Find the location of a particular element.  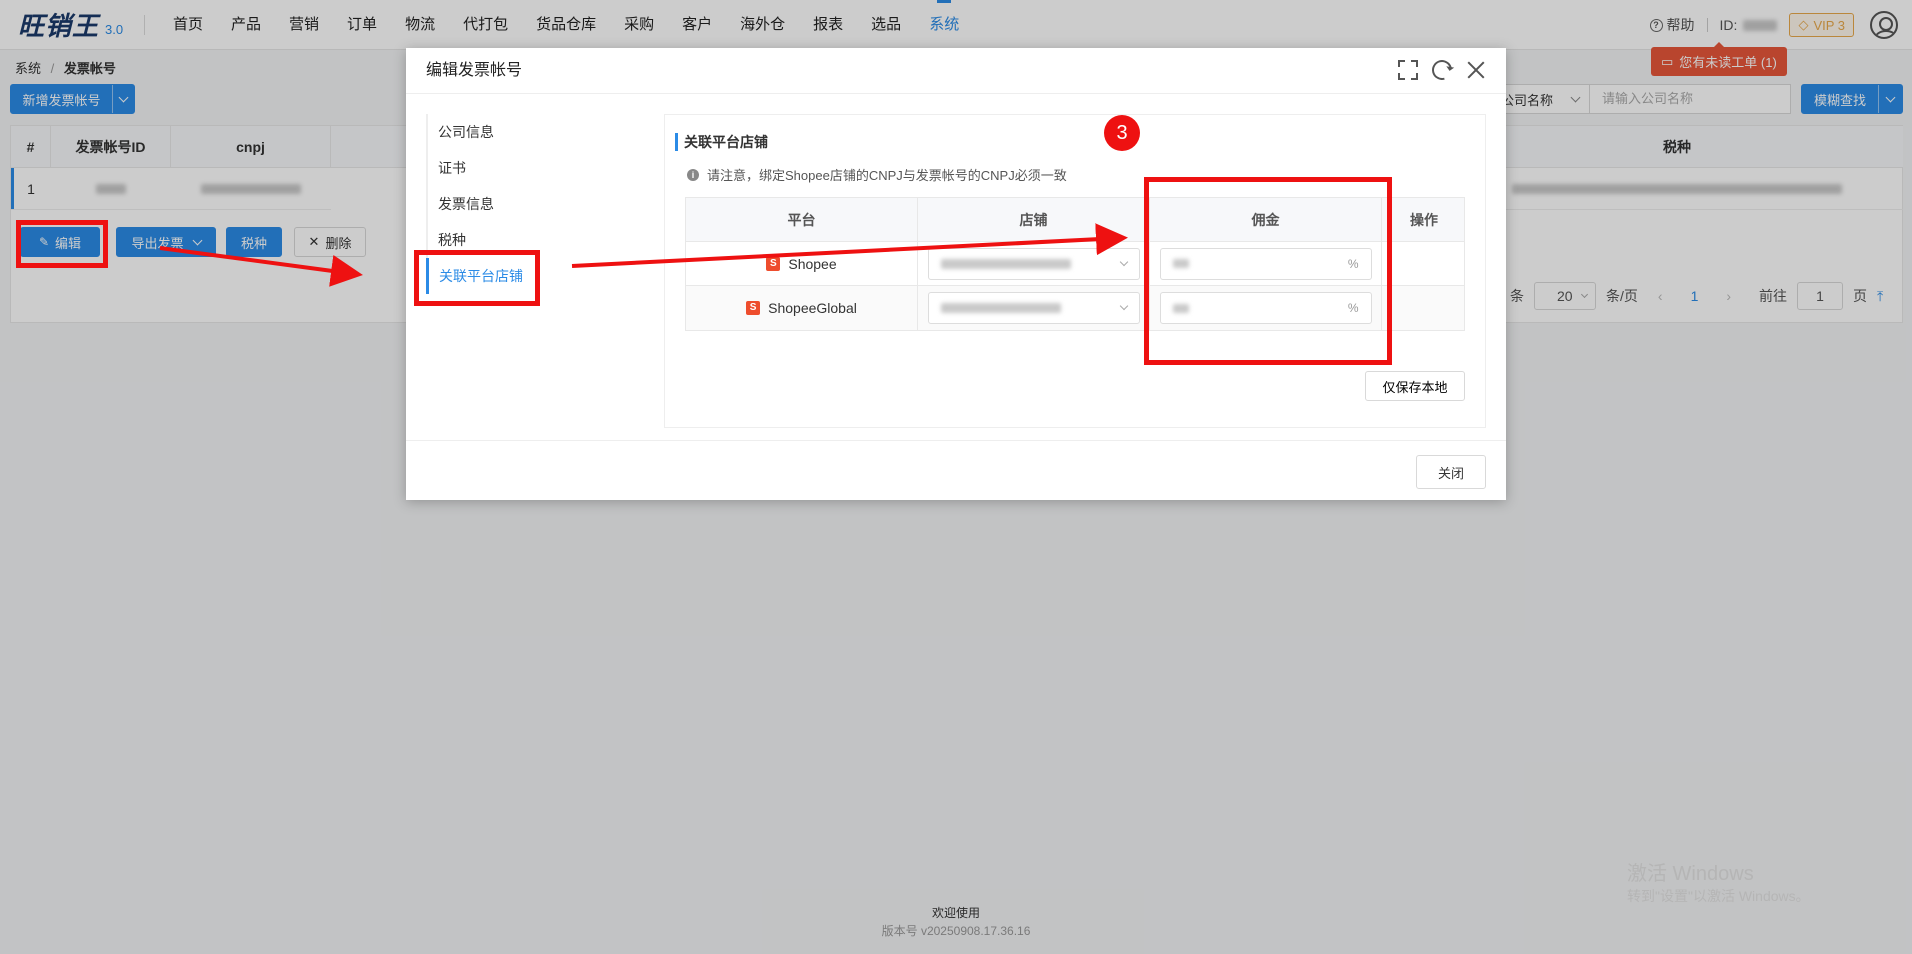

tab-company-info: 公司信息 is located at coordinates (544, 132).